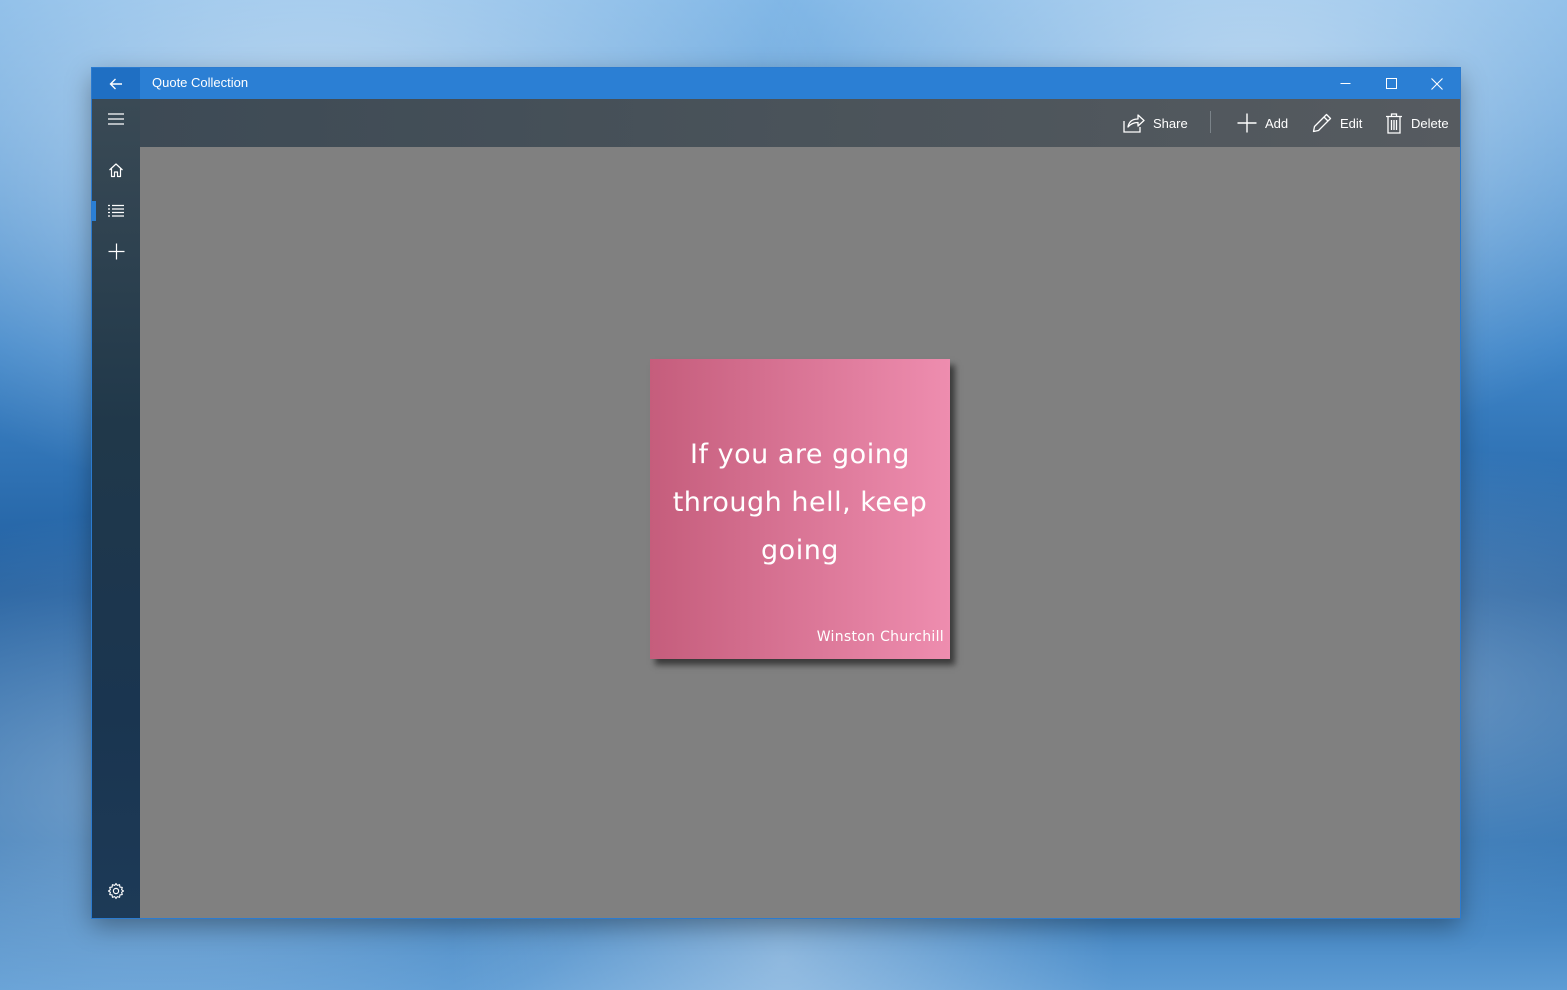 This screenshot has width=1567, height=990. I want to click on close-button, so click(1437, 83).